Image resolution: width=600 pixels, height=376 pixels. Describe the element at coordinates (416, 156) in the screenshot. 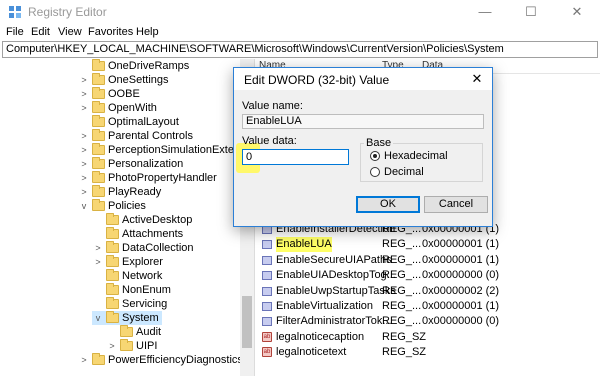

I see `hexadecimal-label: Hexadecimal` at that location.